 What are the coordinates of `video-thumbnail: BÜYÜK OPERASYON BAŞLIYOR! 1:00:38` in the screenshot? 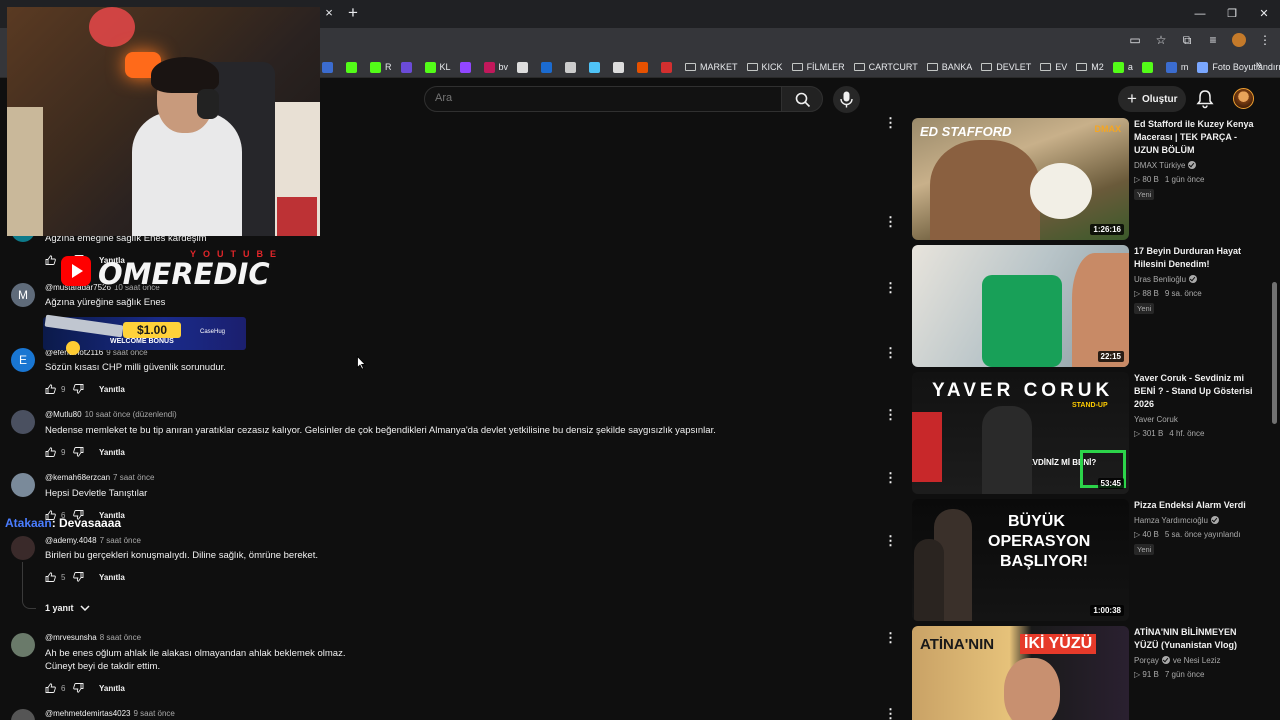 It's located at (1020, 560).